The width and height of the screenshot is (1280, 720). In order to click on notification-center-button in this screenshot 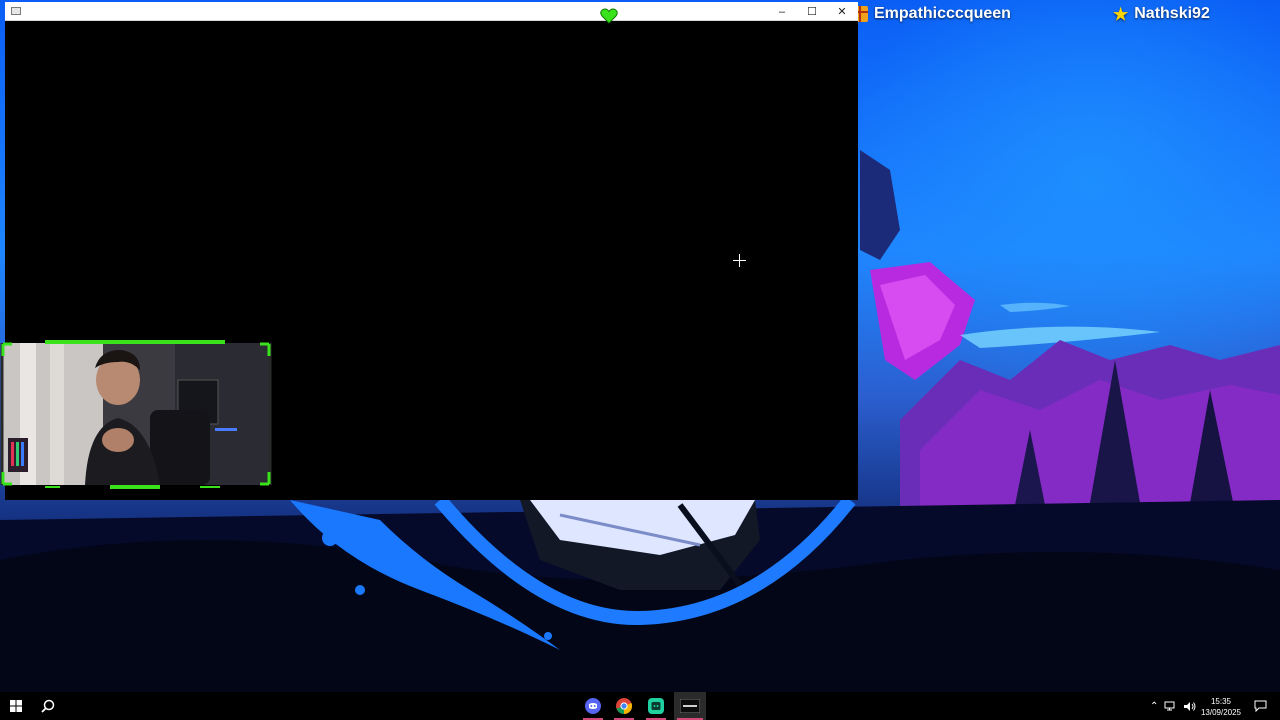, I will do `click(1260, 706)`.